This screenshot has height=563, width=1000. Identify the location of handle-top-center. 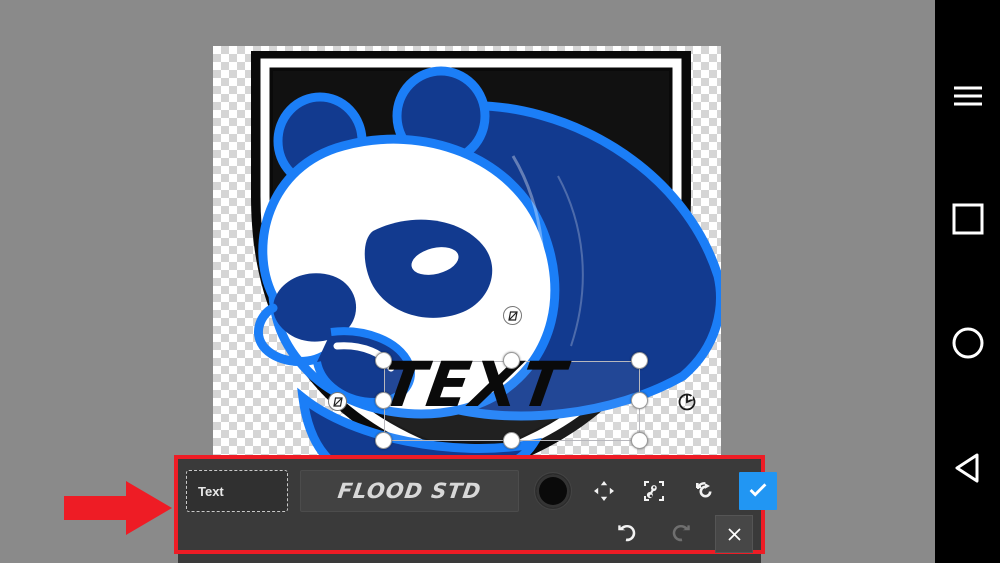
(511, 360).